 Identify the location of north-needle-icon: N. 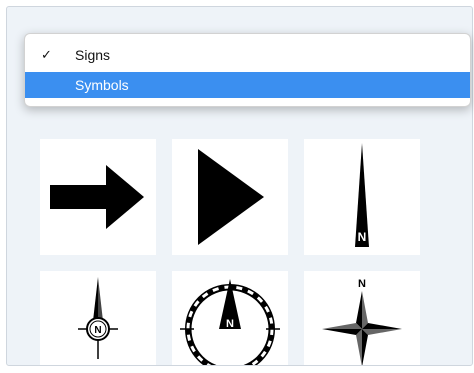
(362, 195).